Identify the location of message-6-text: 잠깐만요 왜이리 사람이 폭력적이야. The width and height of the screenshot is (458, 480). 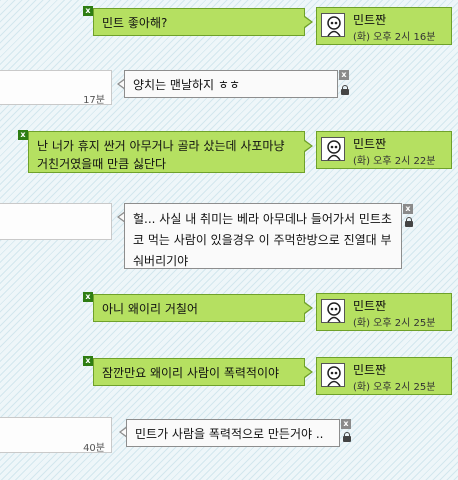
(191, 373).